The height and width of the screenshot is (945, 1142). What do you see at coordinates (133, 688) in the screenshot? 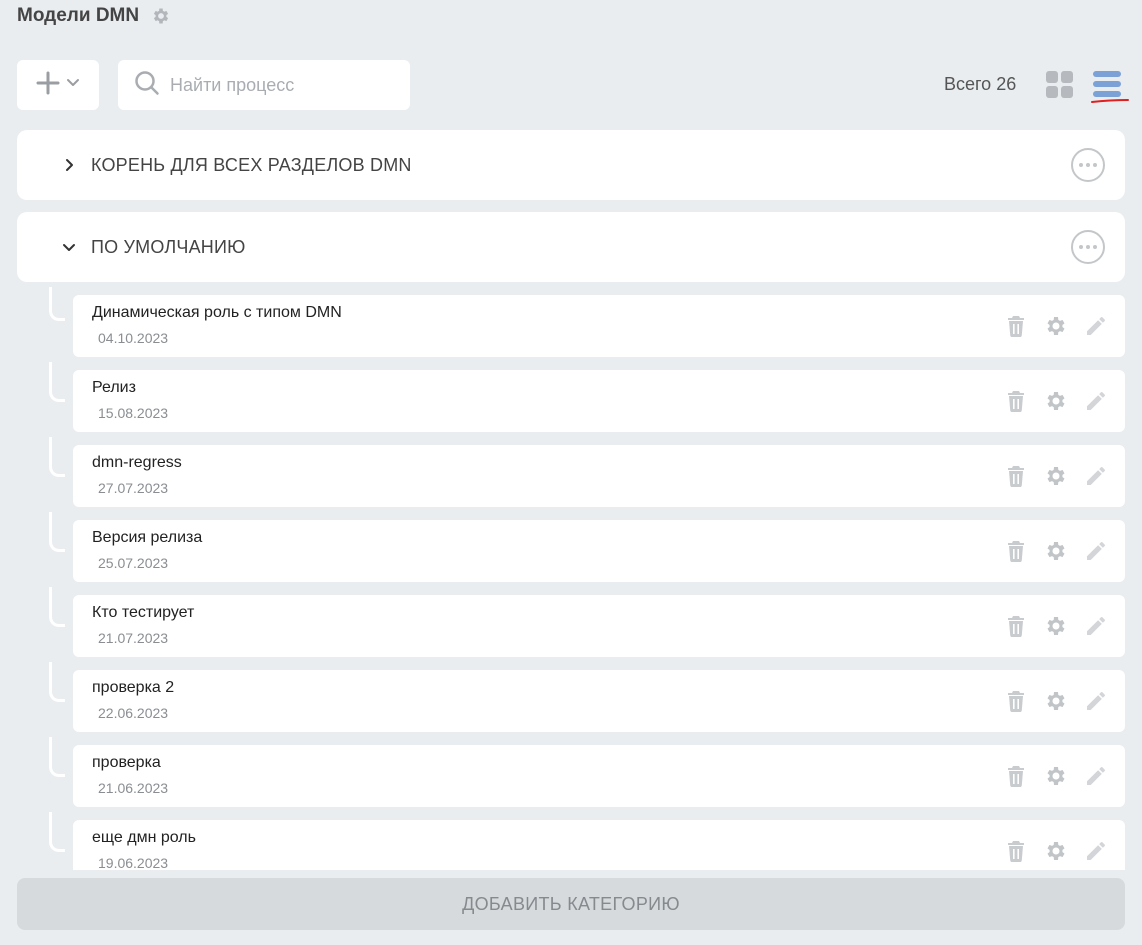
I see `model-name: проверка 2` at bounding box center [133, 688].